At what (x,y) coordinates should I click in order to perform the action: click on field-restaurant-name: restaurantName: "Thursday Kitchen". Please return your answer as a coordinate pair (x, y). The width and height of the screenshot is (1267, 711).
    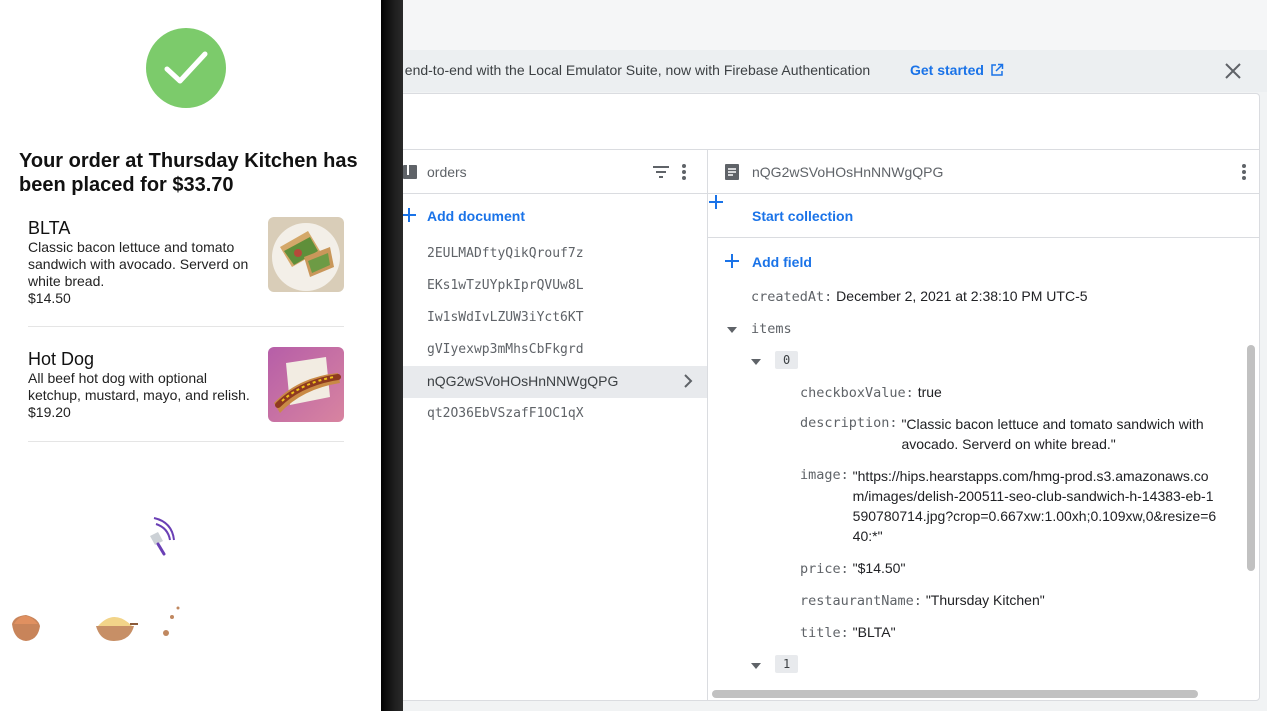
    Looking at the image, I should click on (922, 600).